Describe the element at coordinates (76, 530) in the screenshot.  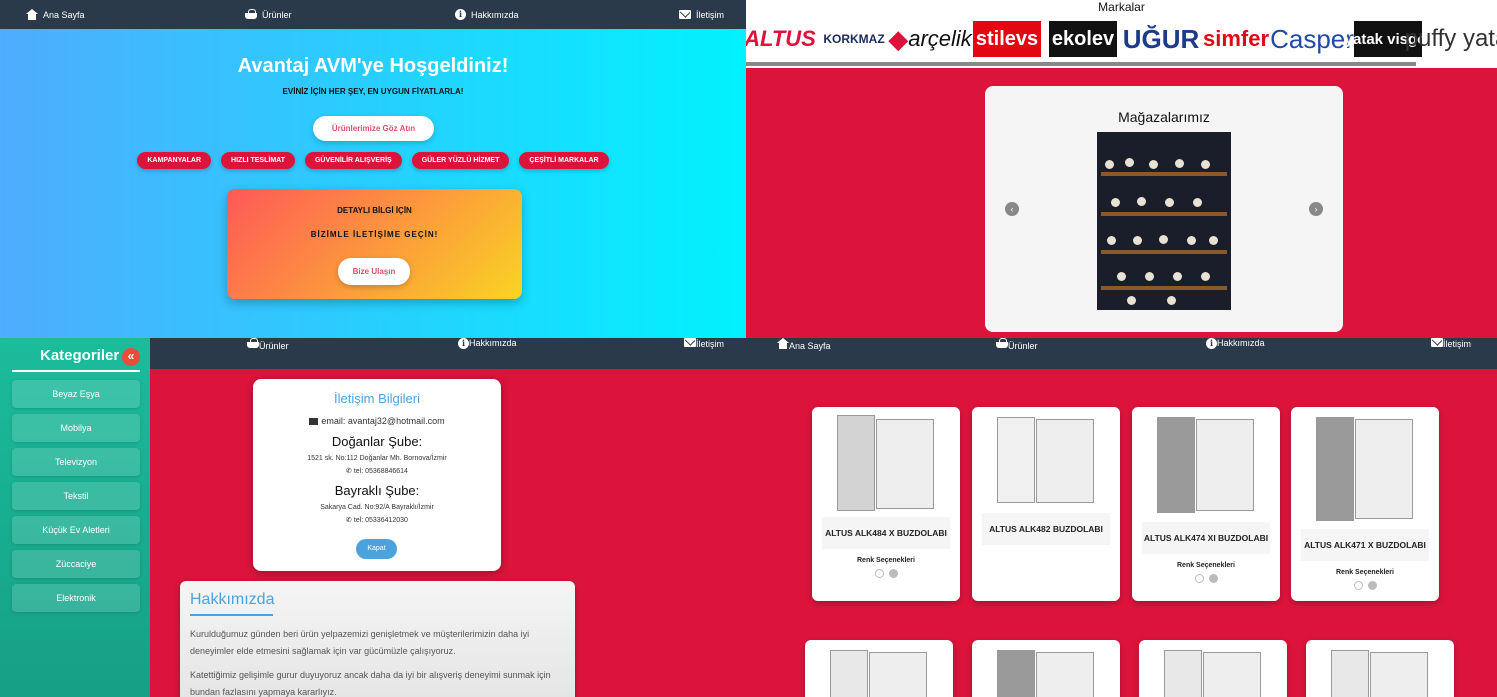
I see `category-kucuk-ev-aletleri: Küçük Ev Aletleri` at that location.